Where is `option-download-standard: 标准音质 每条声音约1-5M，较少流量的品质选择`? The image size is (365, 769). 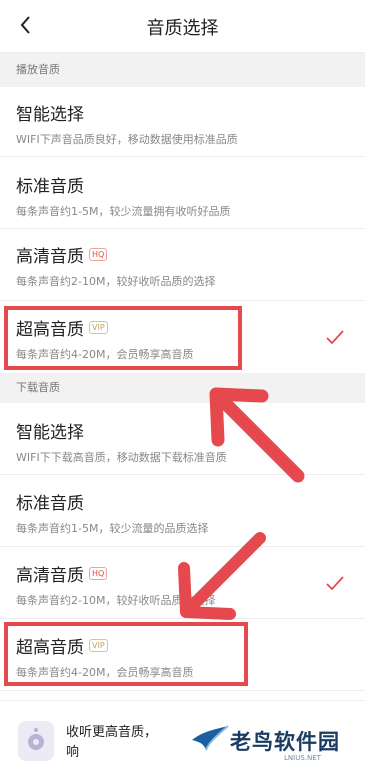
option-download-standard: 标准音质 每条声音约1-5M，较少流量的品质选择 is located at coordinates (182, 511).